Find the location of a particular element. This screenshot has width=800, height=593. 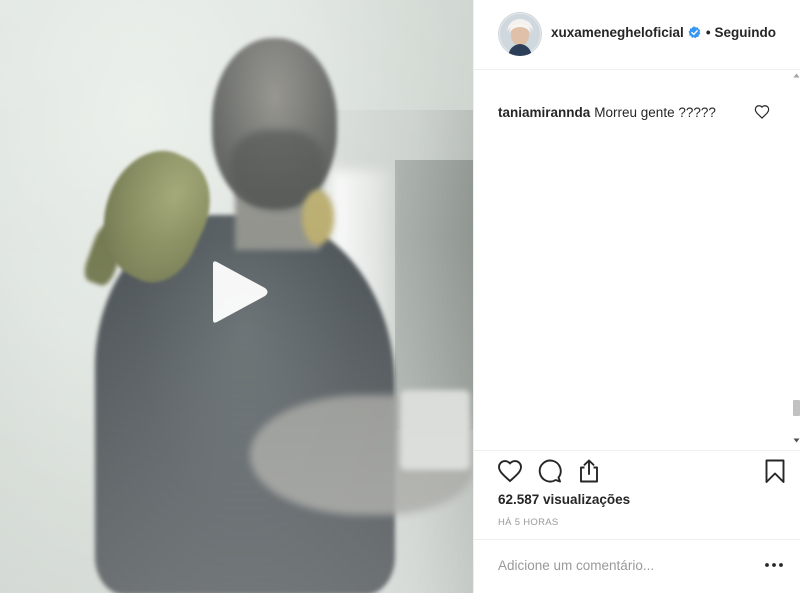

view-count: 62.587 visualizações is located at coordinates (564, 499).